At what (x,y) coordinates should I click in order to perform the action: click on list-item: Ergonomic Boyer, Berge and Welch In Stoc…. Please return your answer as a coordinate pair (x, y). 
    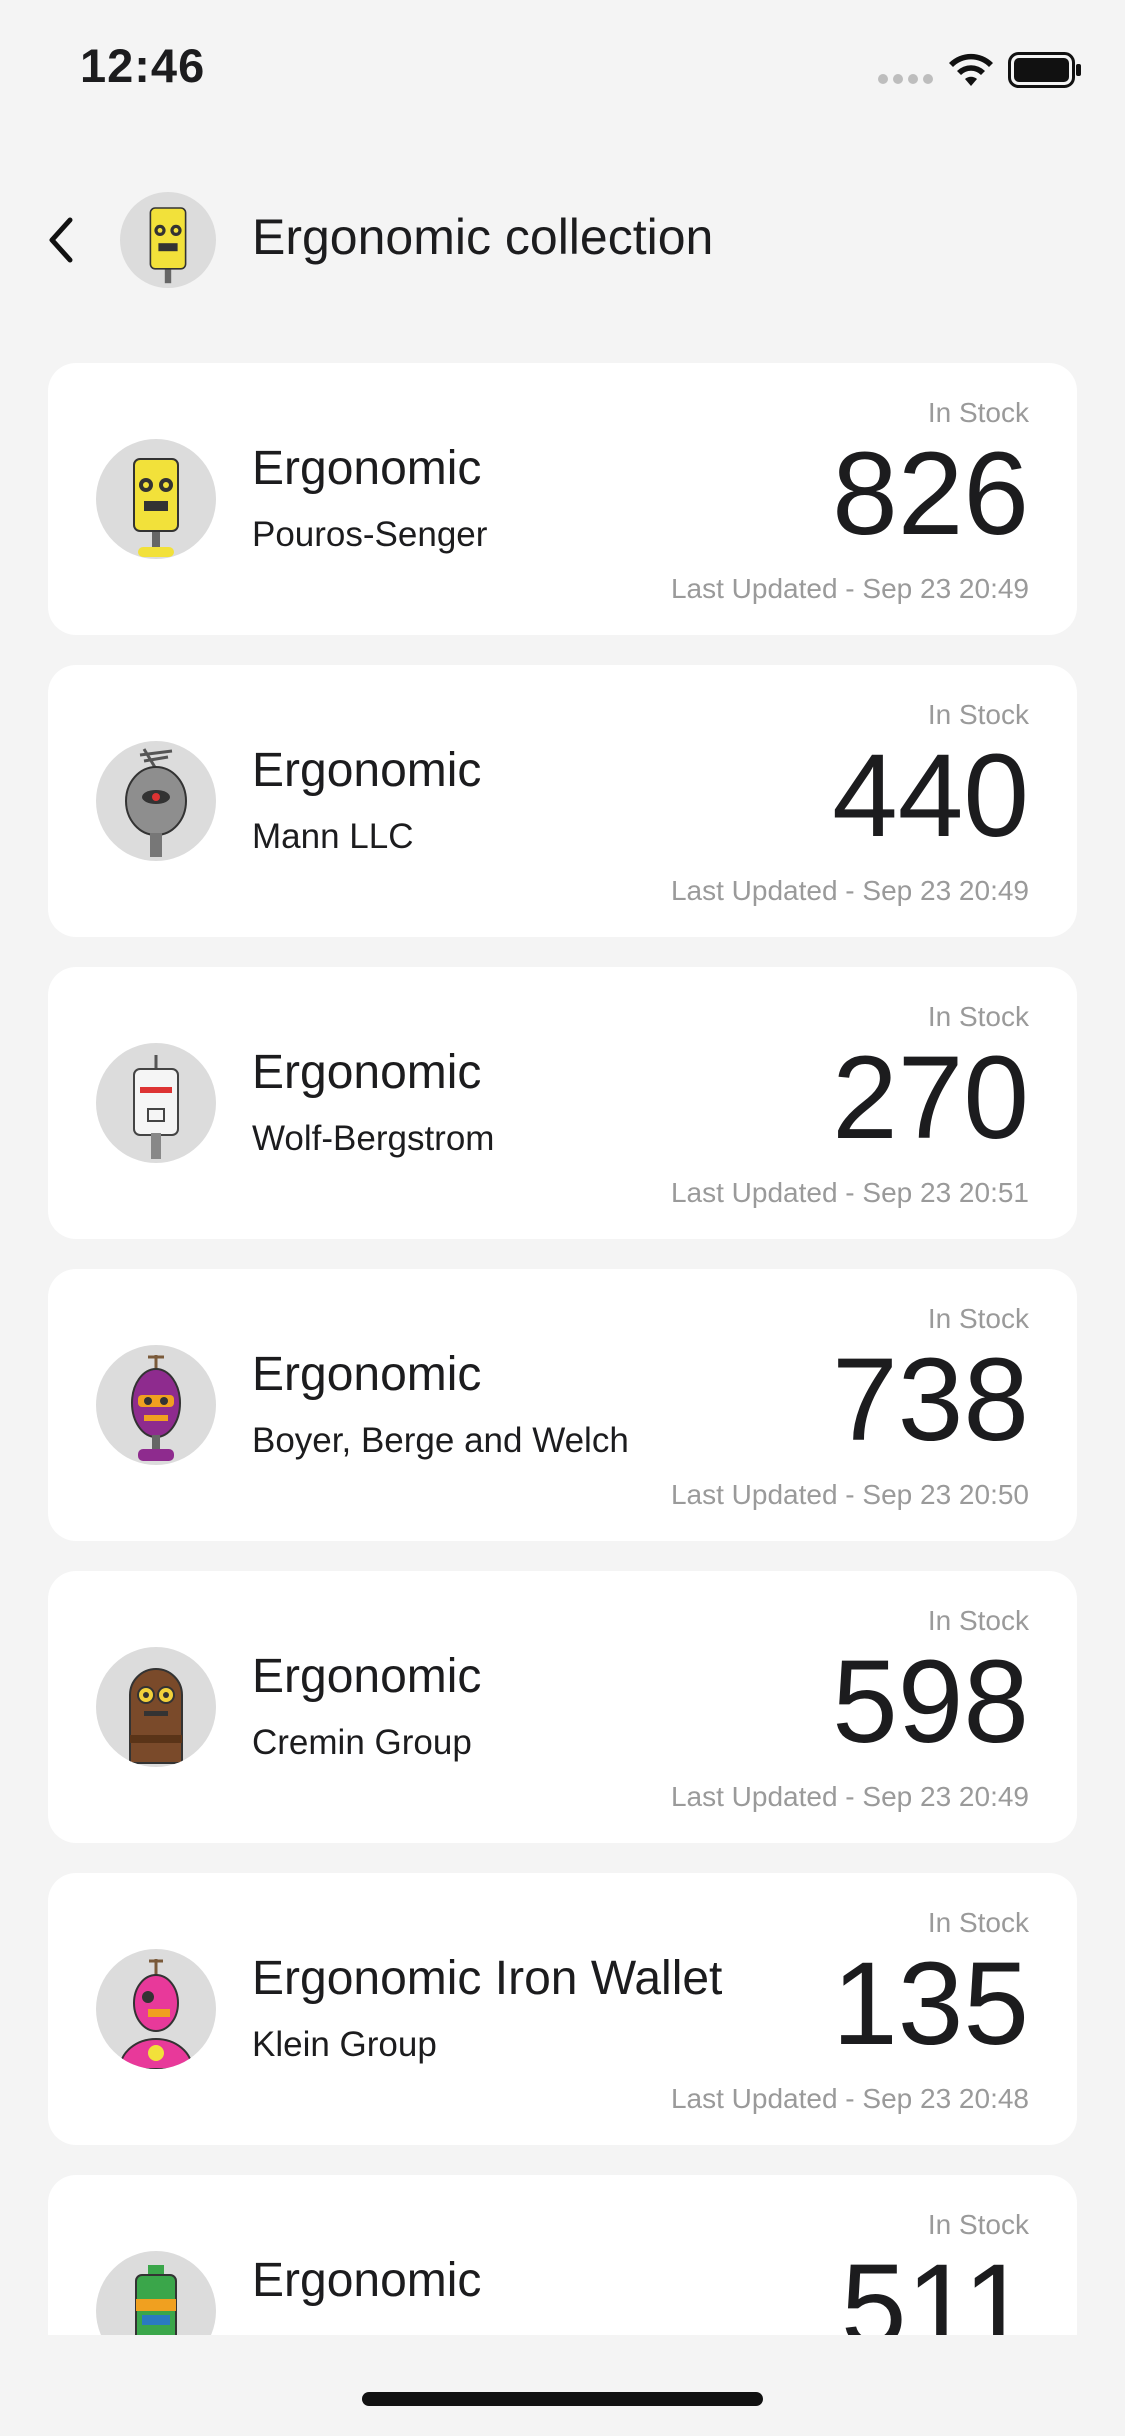
    Looking at the image, I should click on (562, 1405).